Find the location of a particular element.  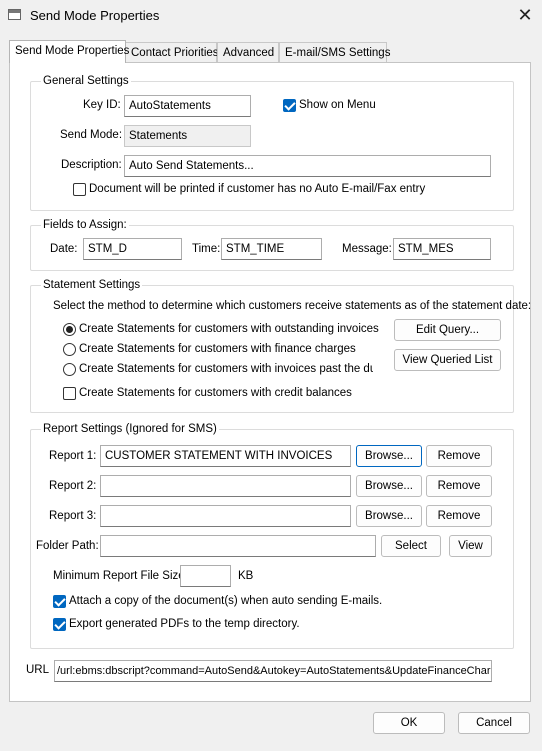

folder-path-field is located at coordinates (238, 546).